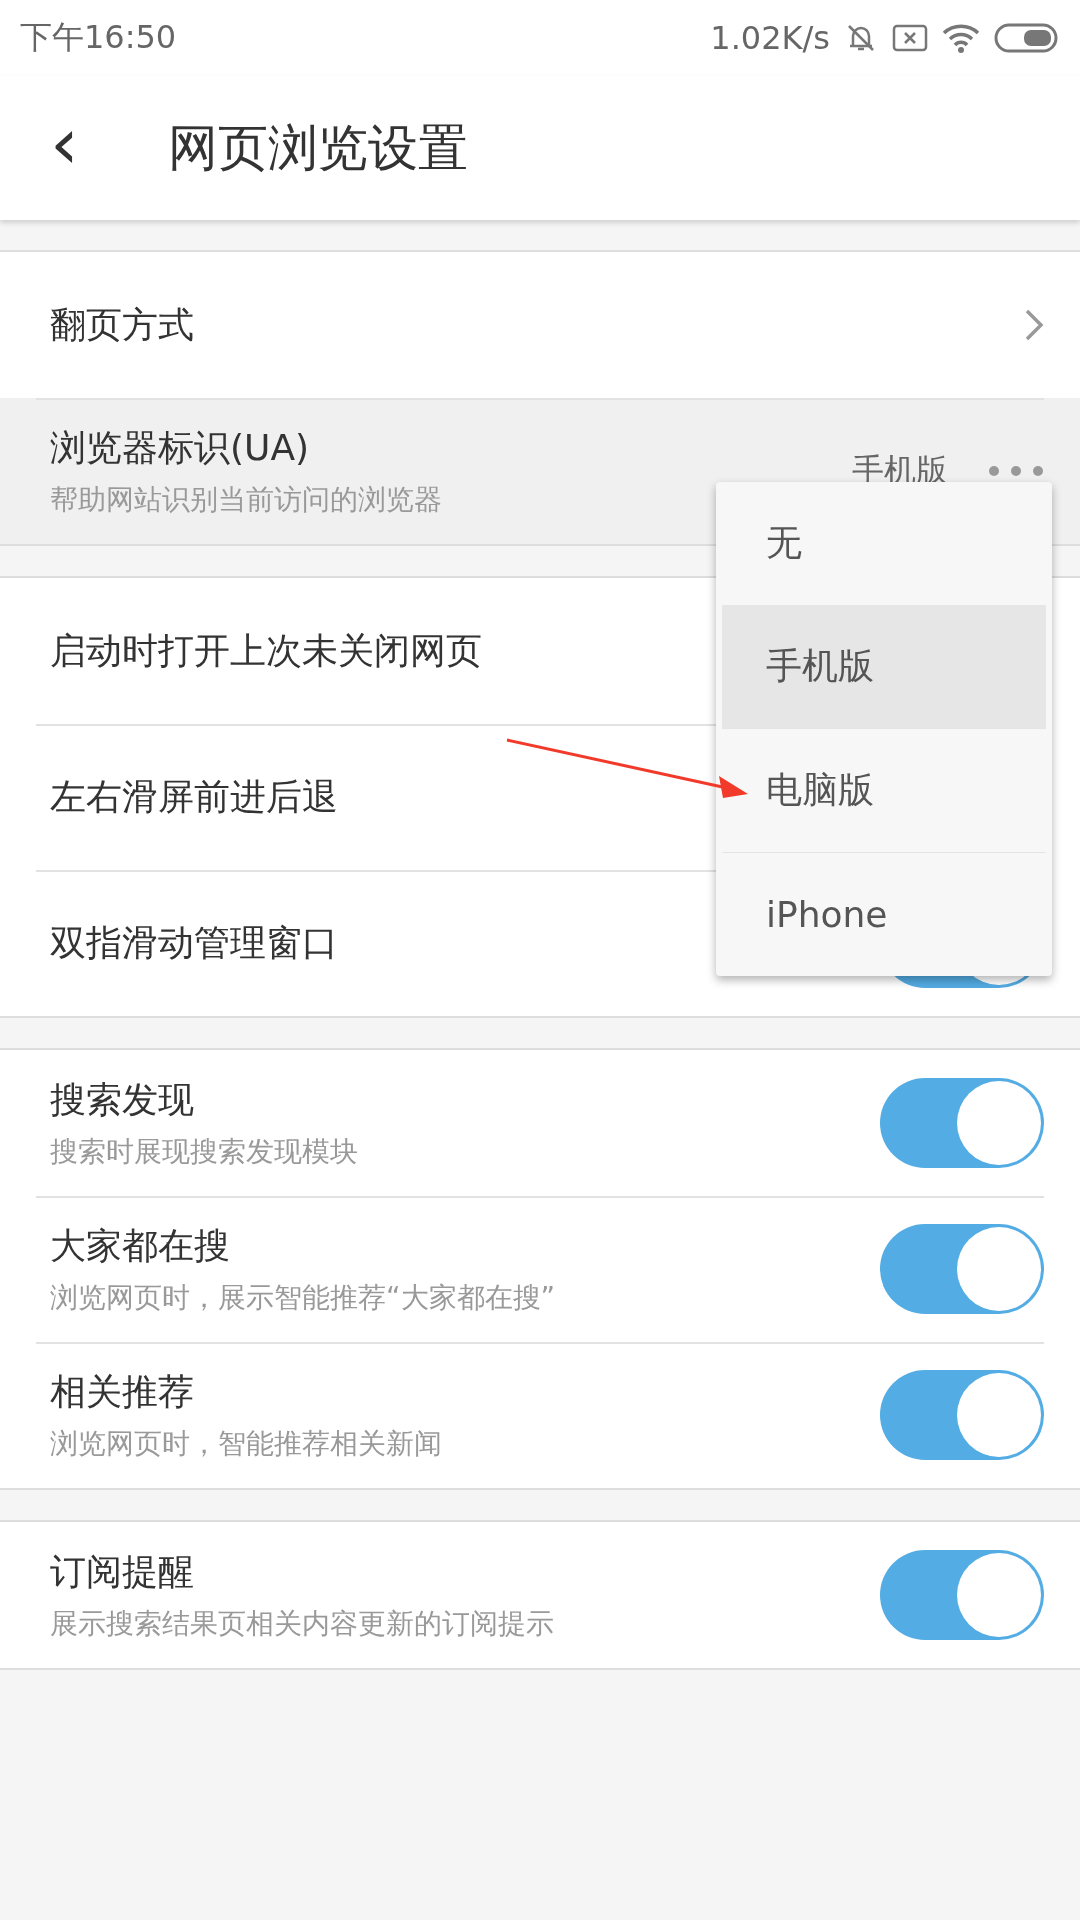  What do you see at coordinates (266, 650) in the screenshot?
I see `setting-title: 启动时打开上次未关闭网页` at bounding box center [266, 650].